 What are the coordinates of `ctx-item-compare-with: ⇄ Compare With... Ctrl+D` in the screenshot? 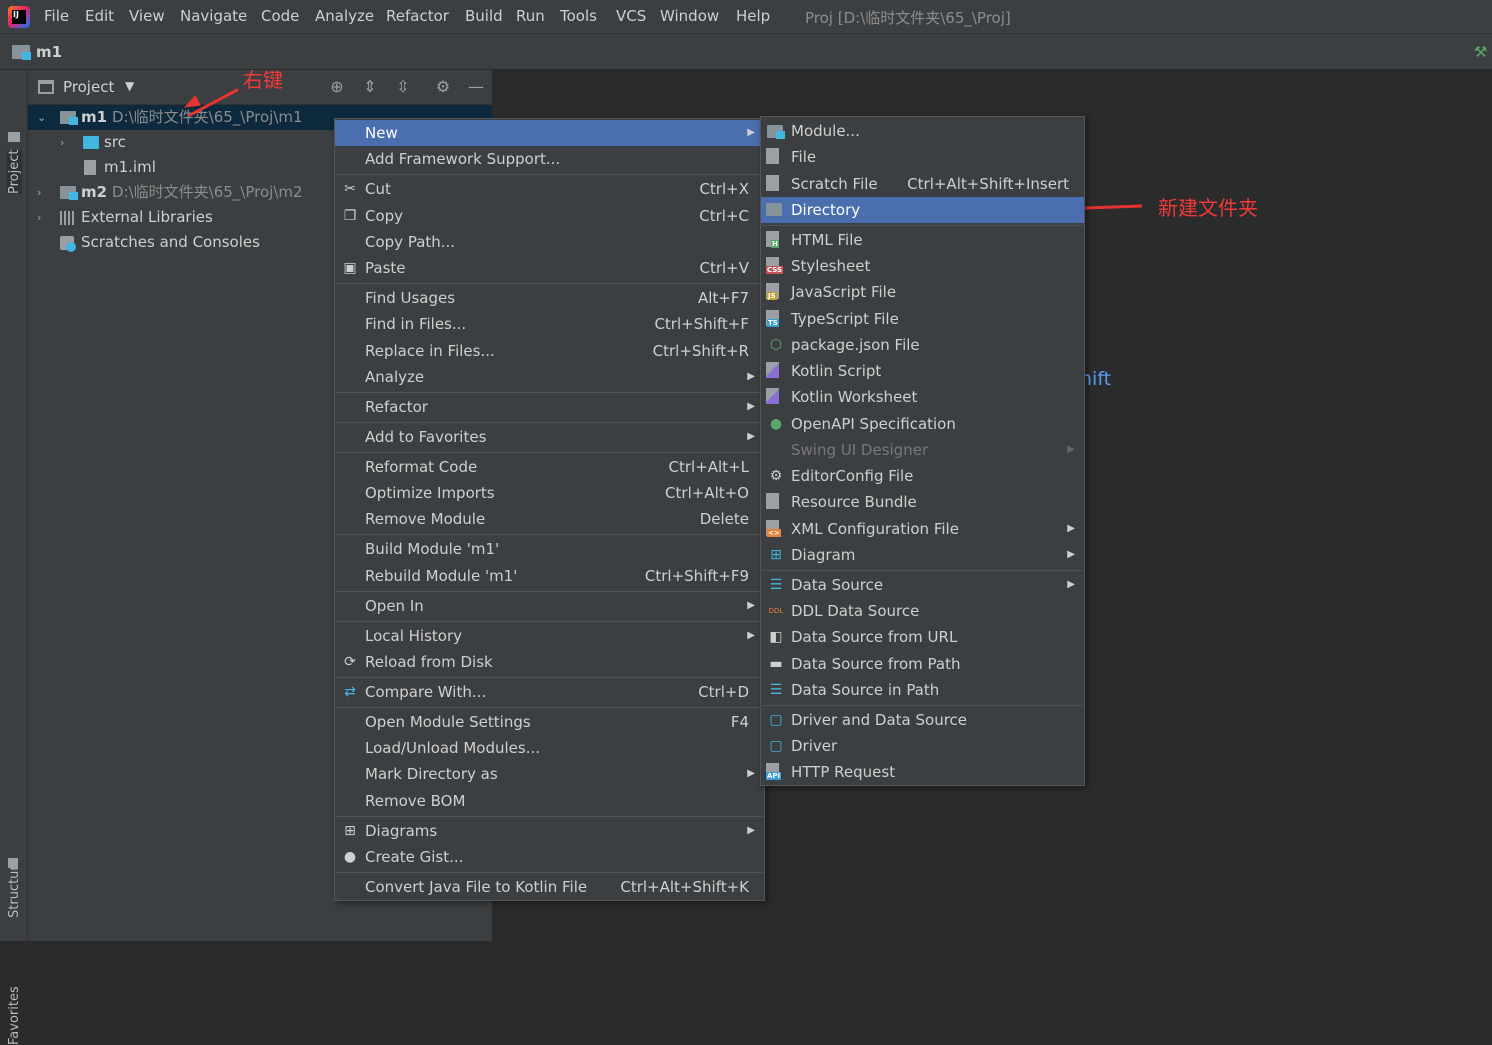 It's located at (549, 692).